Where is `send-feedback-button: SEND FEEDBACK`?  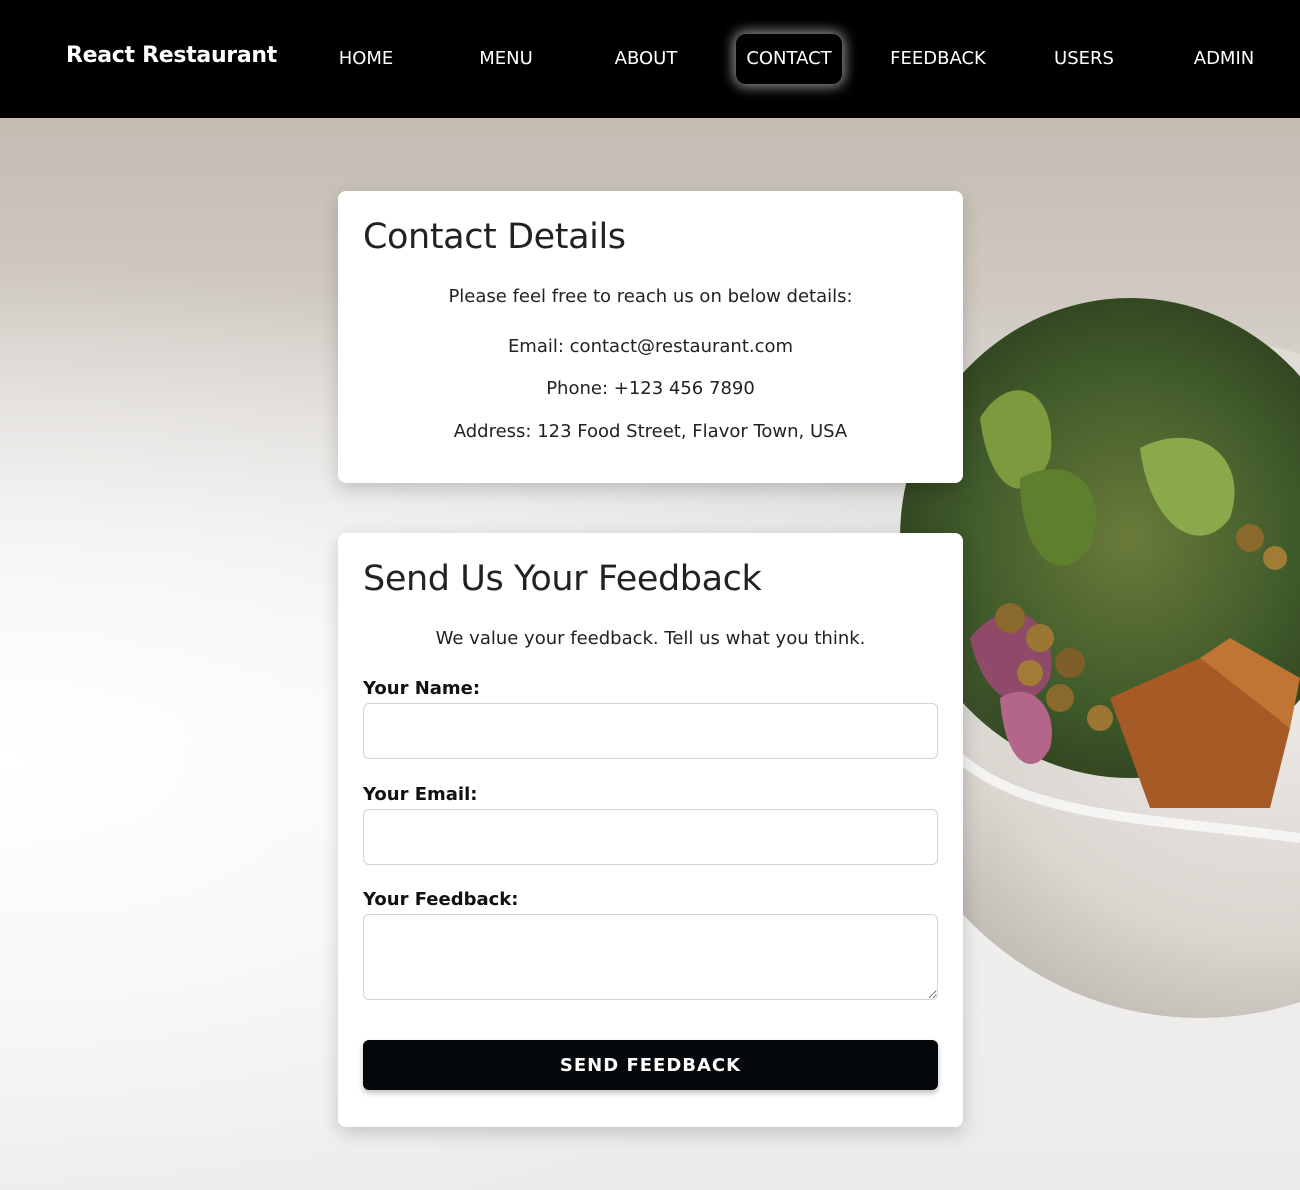 send-feedback-button: SEND FEEDBACK is located at coordinates (650, 1065).